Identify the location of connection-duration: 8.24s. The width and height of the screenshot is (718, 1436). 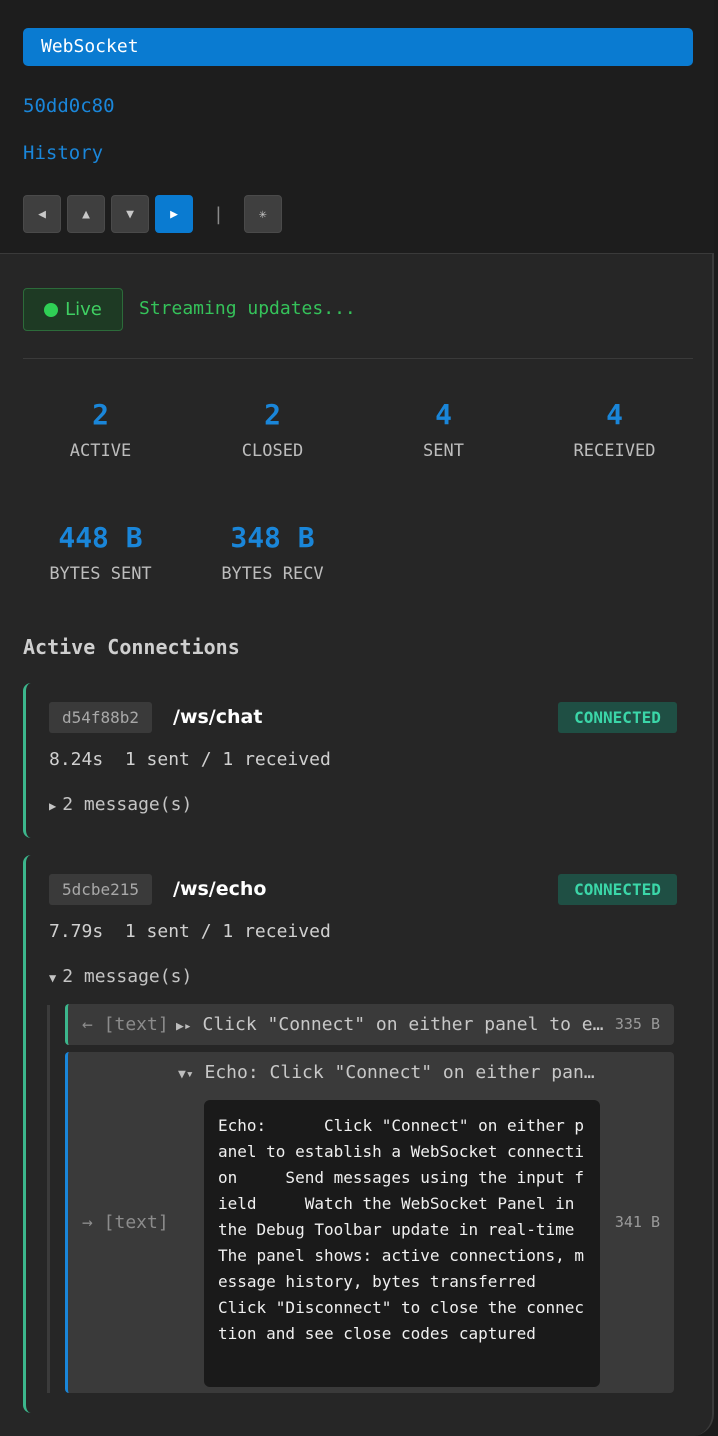
(76, 759).